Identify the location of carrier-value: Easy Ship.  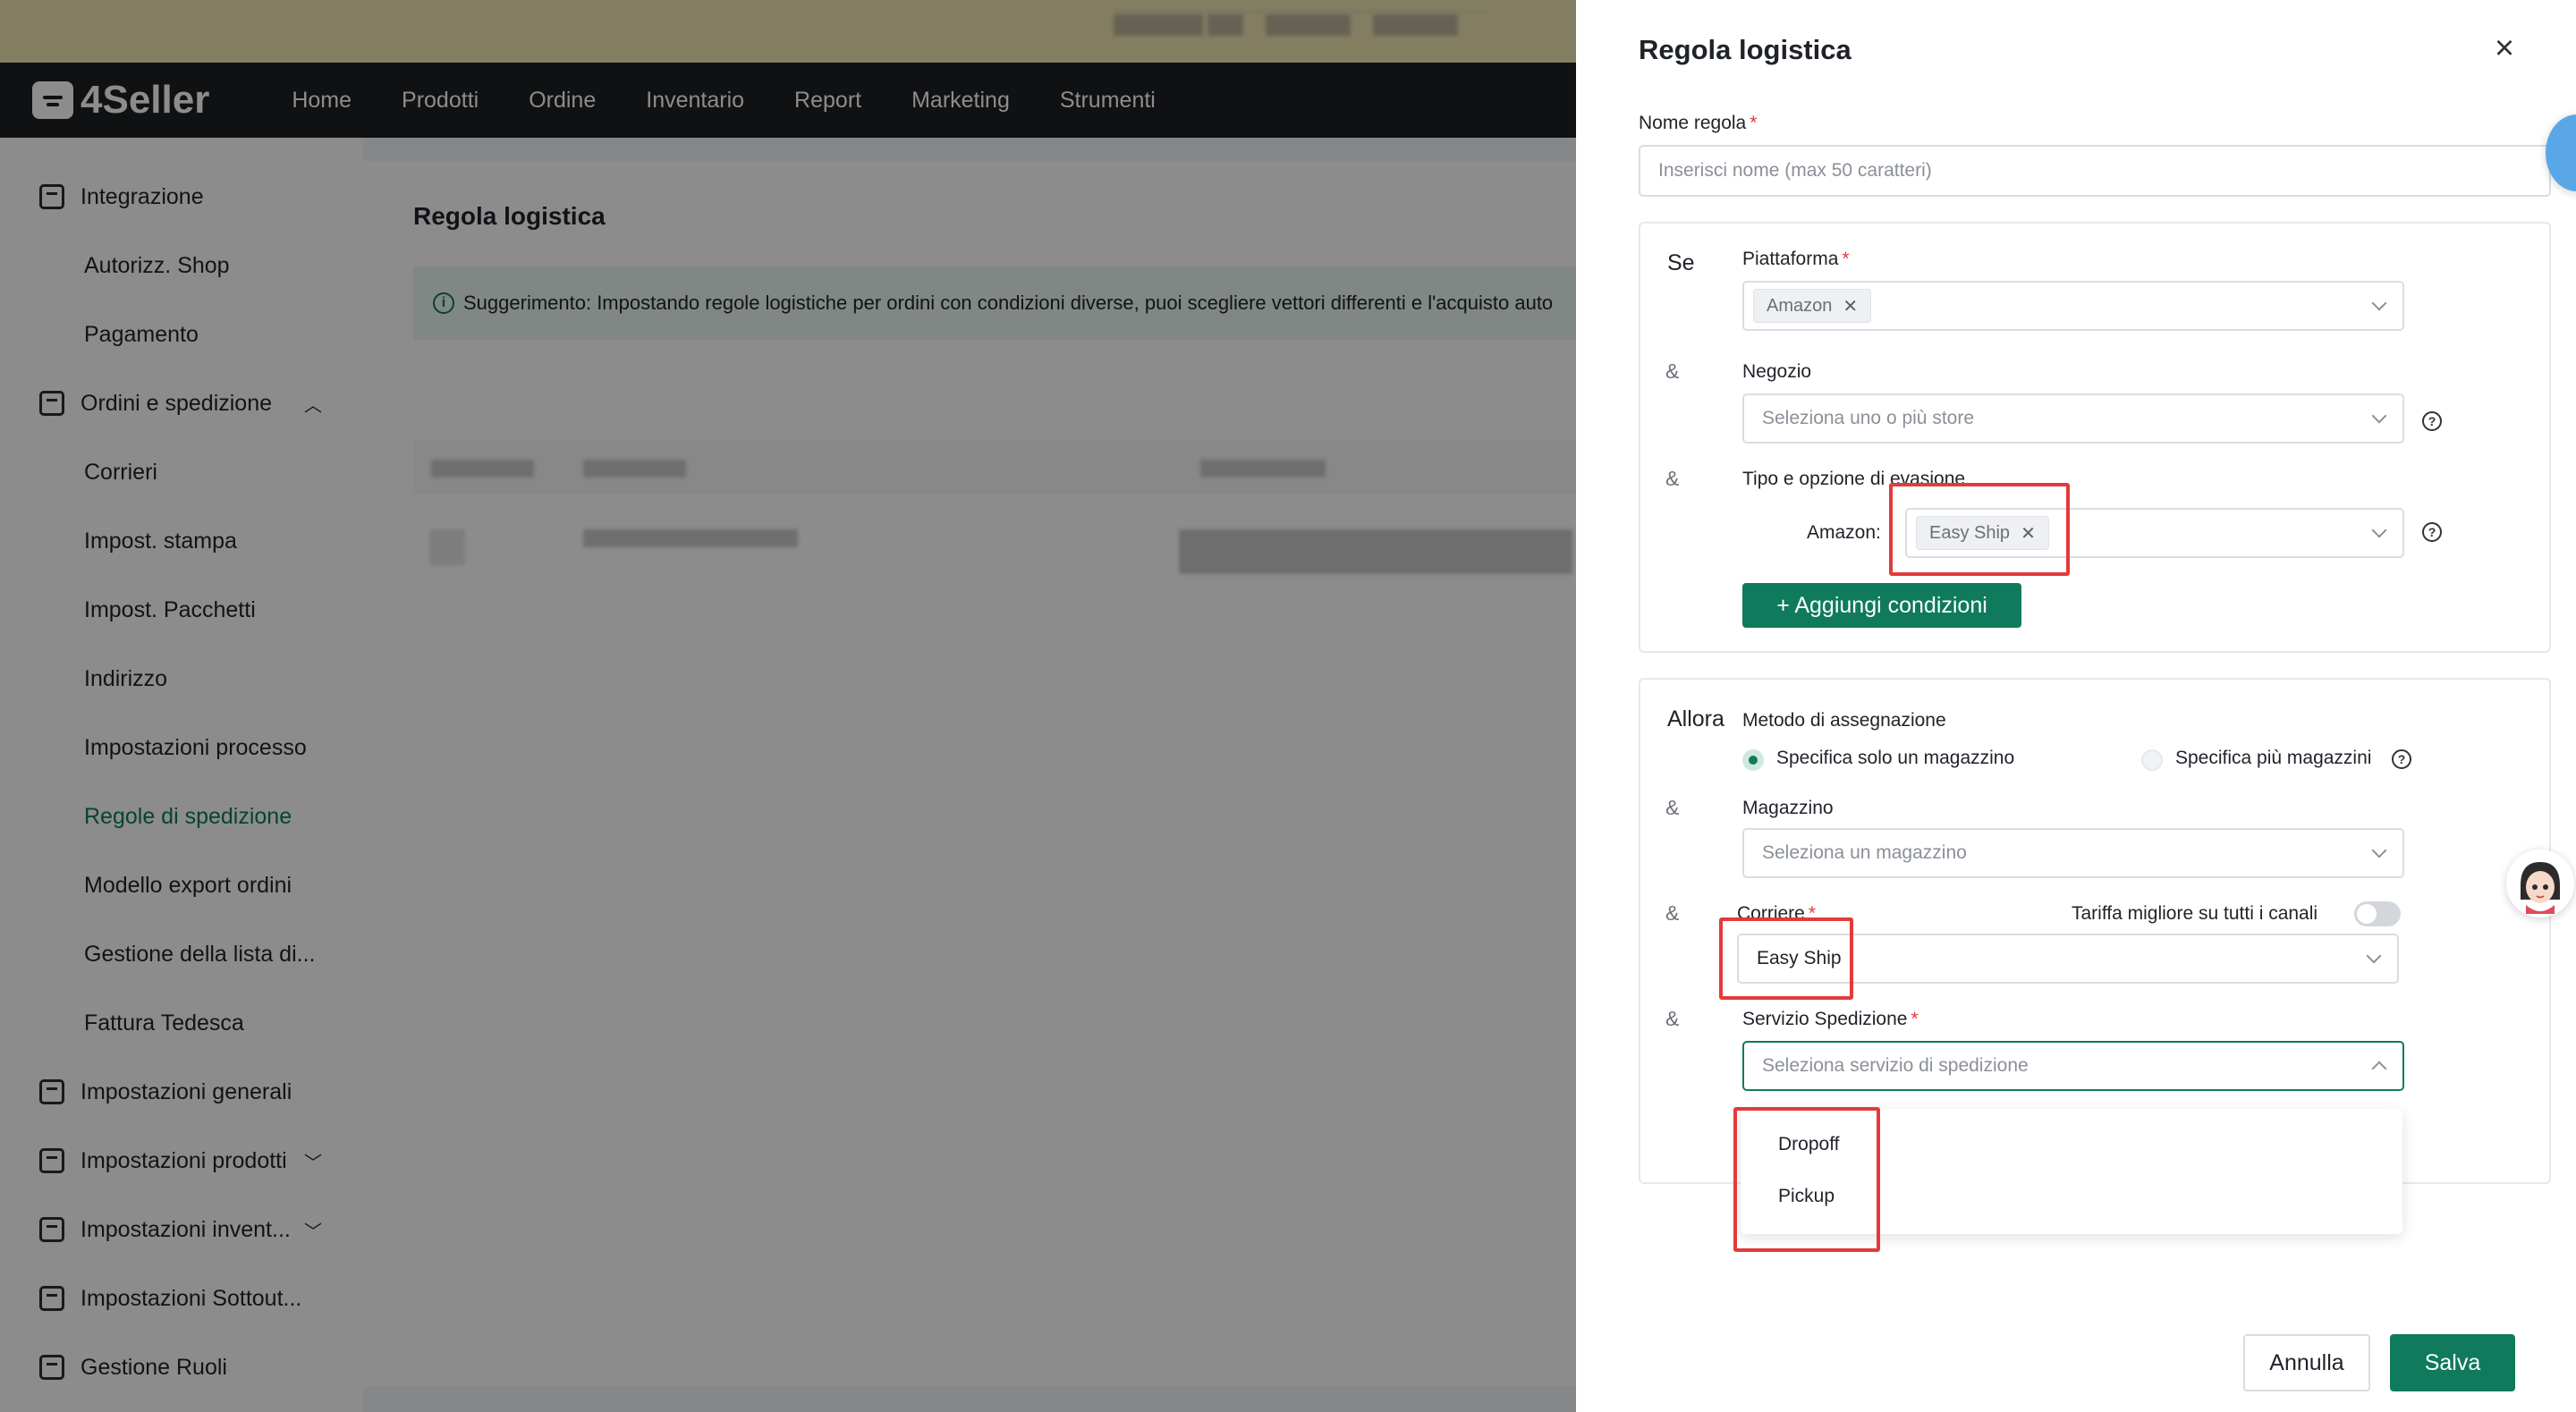
(1799, 958).